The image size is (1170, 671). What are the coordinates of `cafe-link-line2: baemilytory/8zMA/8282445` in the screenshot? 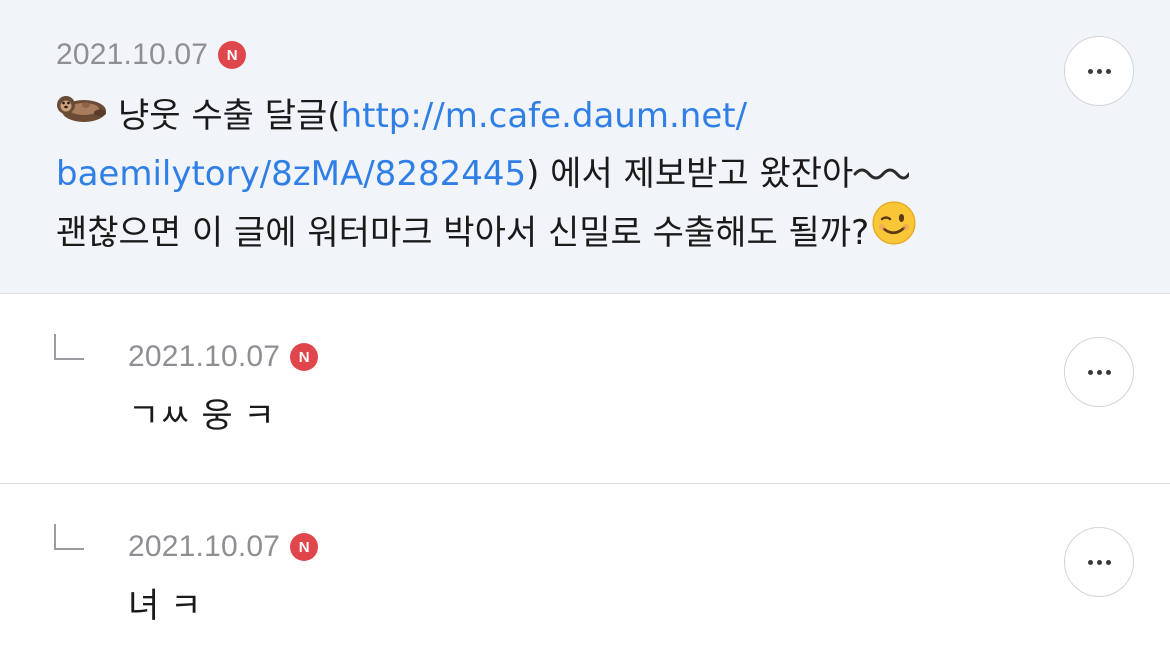 It's located at (291, 173).